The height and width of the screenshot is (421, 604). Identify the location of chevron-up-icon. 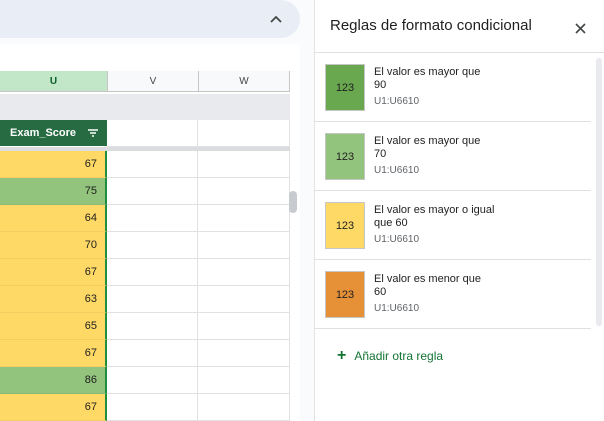
(276, 19).